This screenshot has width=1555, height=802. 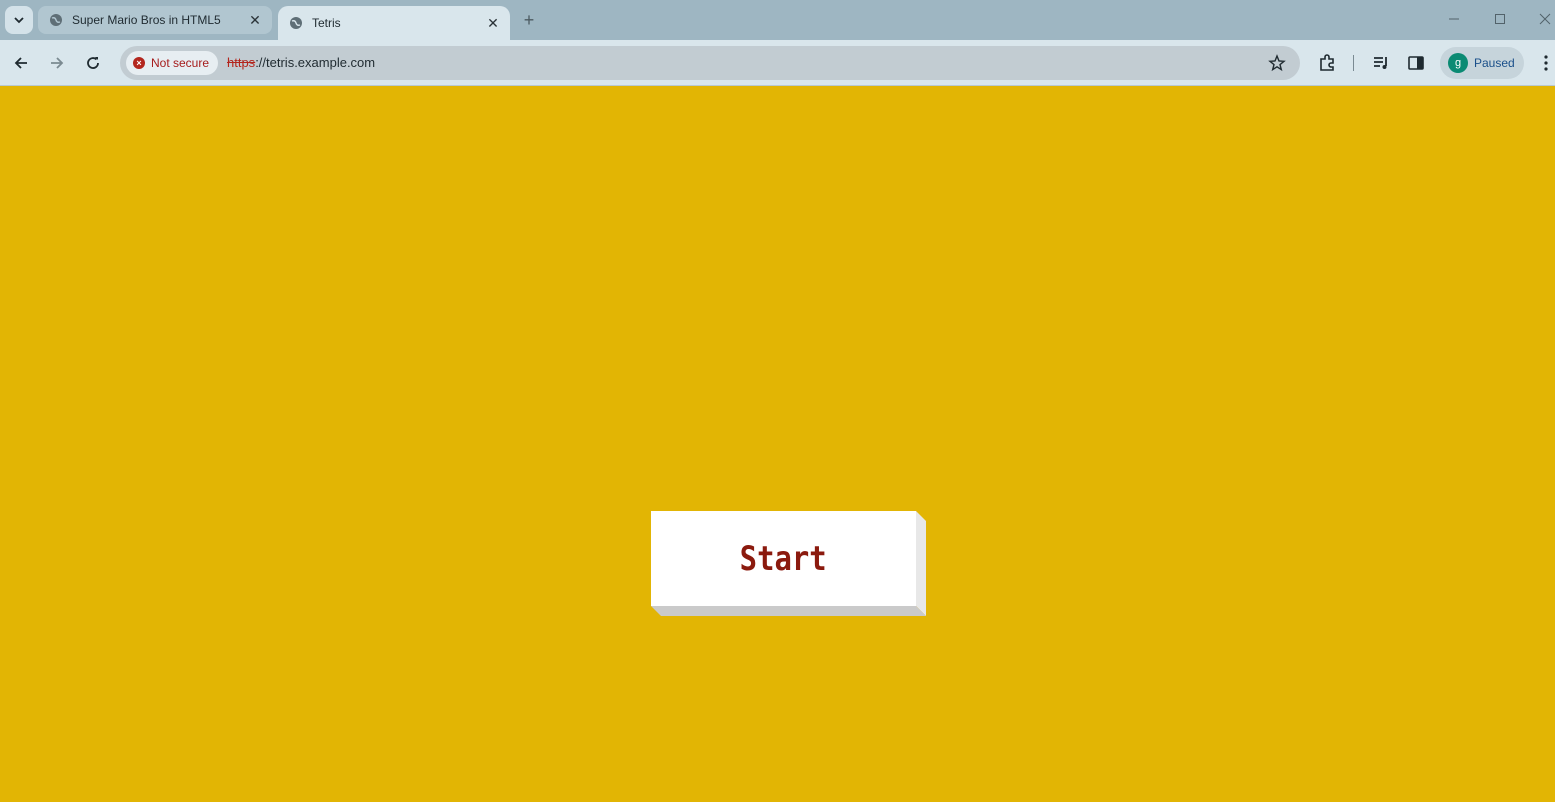 I want to click on avatar: g, so click(x=1458, y=63).